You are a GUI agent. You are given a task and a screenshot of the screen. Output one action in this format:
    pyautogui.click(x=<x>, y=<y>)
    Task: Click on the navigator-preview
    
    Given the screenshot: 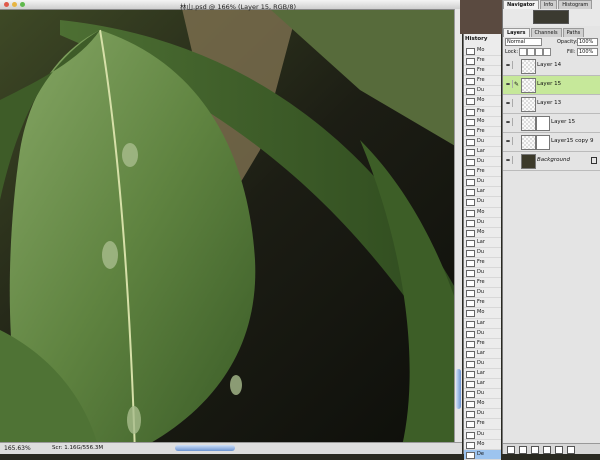 What is the action you would take?
    pyautogui.click(x=551, y=17)
    